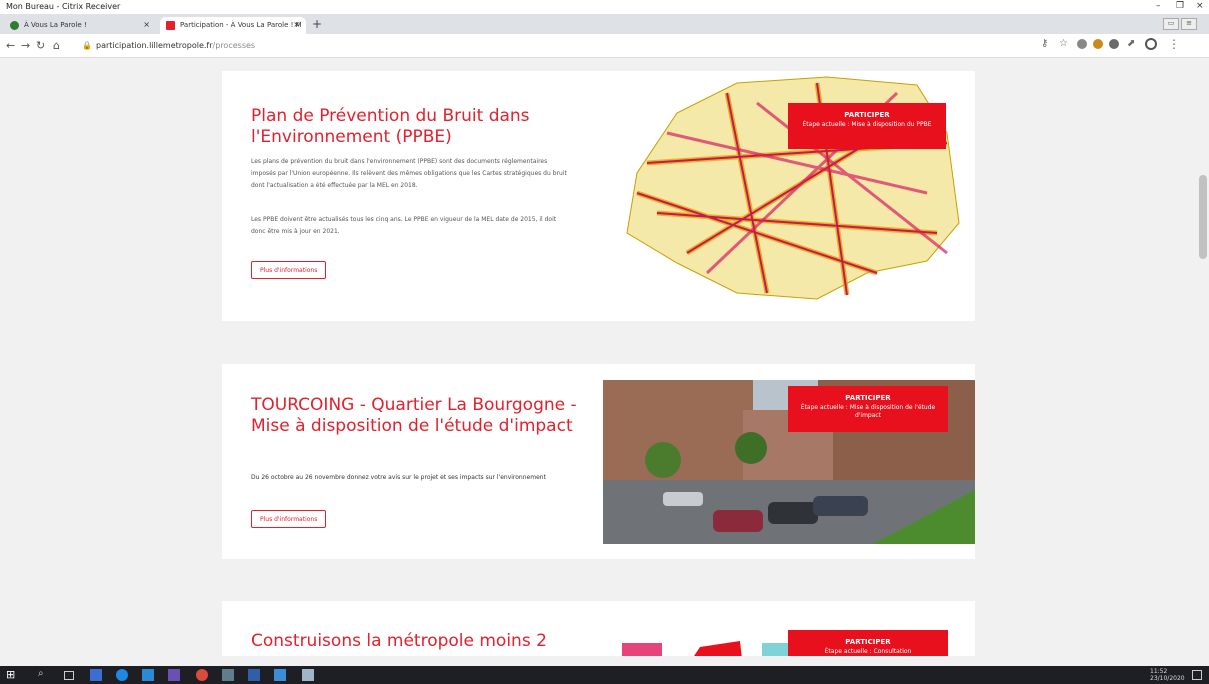 This screenshot has height=684, width=1209. What do you see at coordinates (12, 674) in the screenshot?
I see `windows-start-icon: ⊞` at bounding box center [12, 674].